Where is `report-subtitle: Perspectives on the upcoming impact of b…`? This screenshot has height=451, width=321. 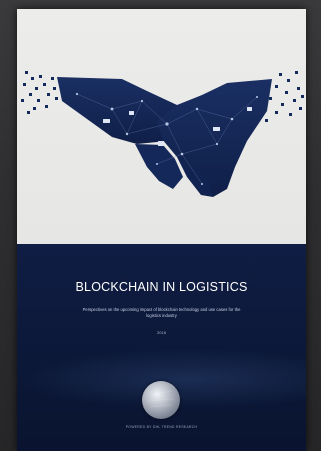
report-subtitle: Perspectives on the upcoming impact of b… is located at coordinates (161, 312).